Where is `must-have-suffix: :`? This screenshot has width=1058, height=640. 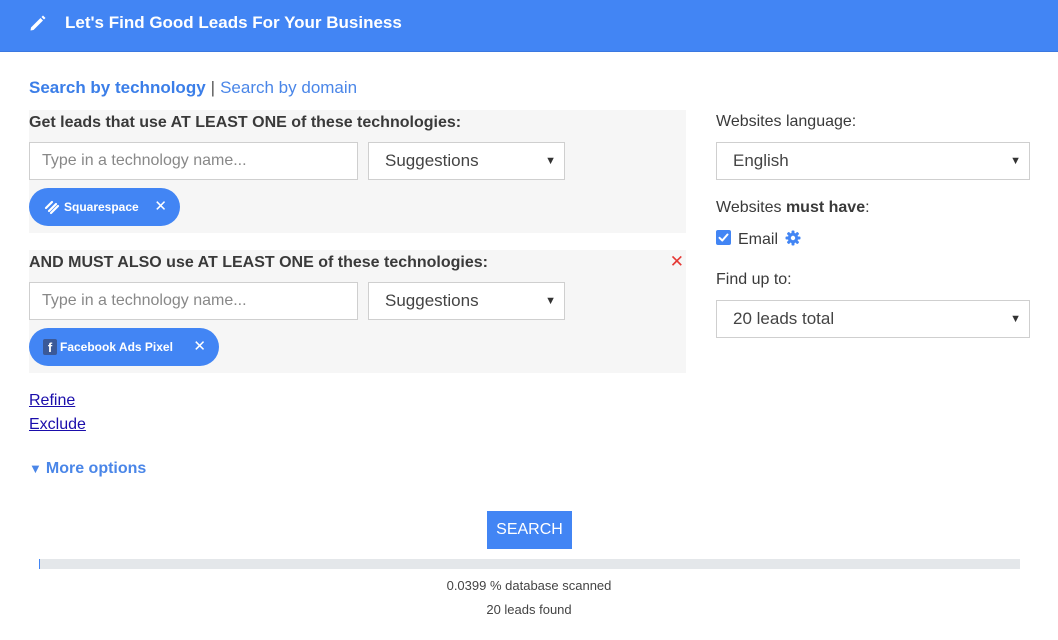 must-have-suffix: : is located at coordinates (867, 207).